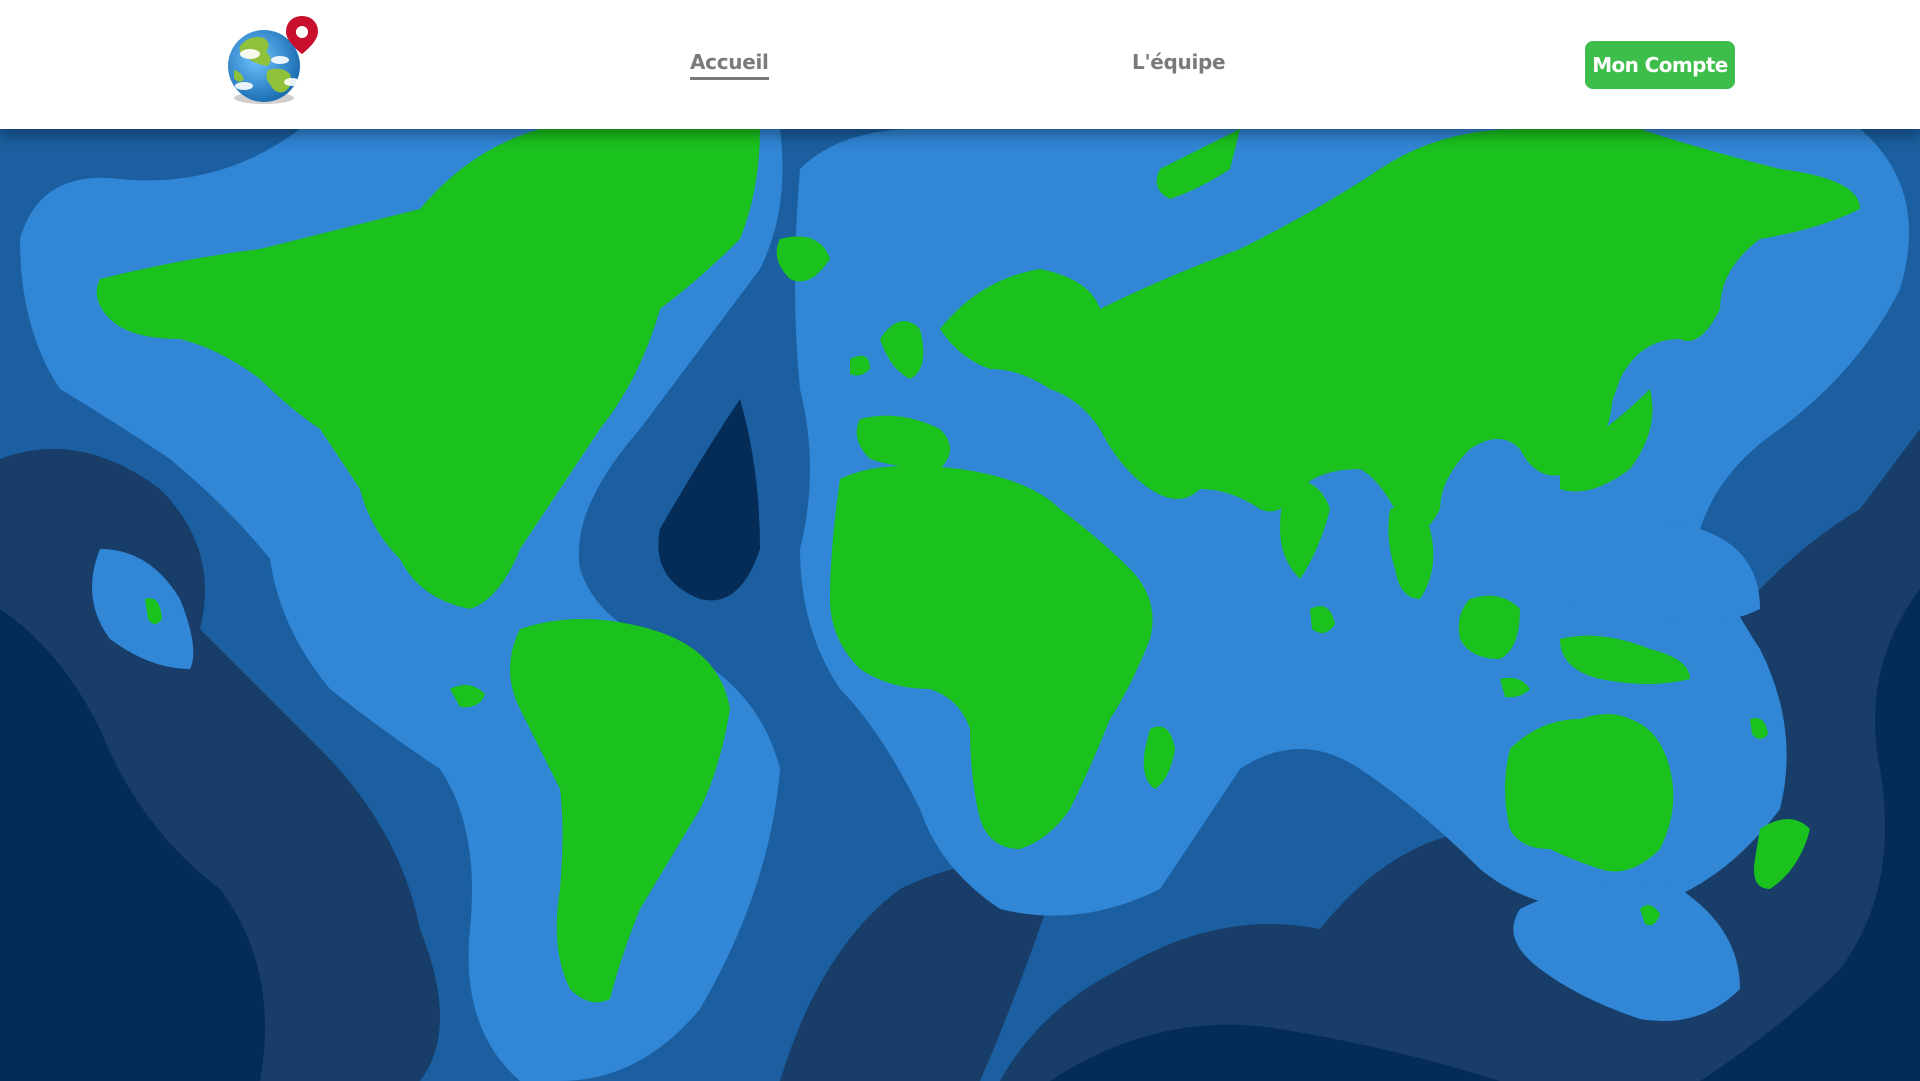  I want to click on globe-pin-icon, so click(273, 60).